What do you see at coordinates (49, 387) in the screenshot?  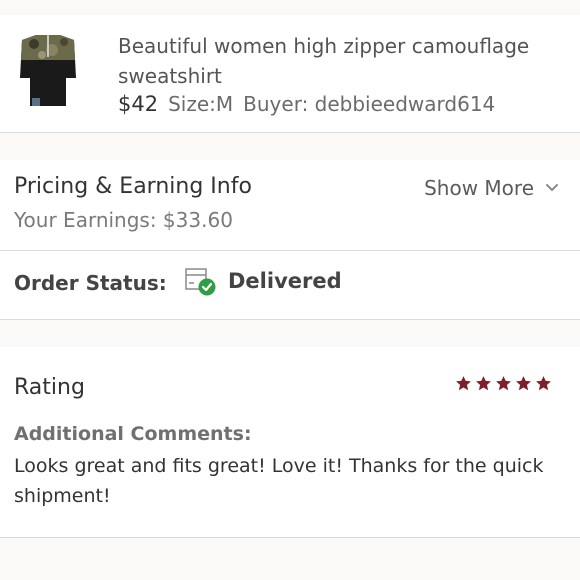 I see `rating-title: Rating` at bounding box center [49, 387].